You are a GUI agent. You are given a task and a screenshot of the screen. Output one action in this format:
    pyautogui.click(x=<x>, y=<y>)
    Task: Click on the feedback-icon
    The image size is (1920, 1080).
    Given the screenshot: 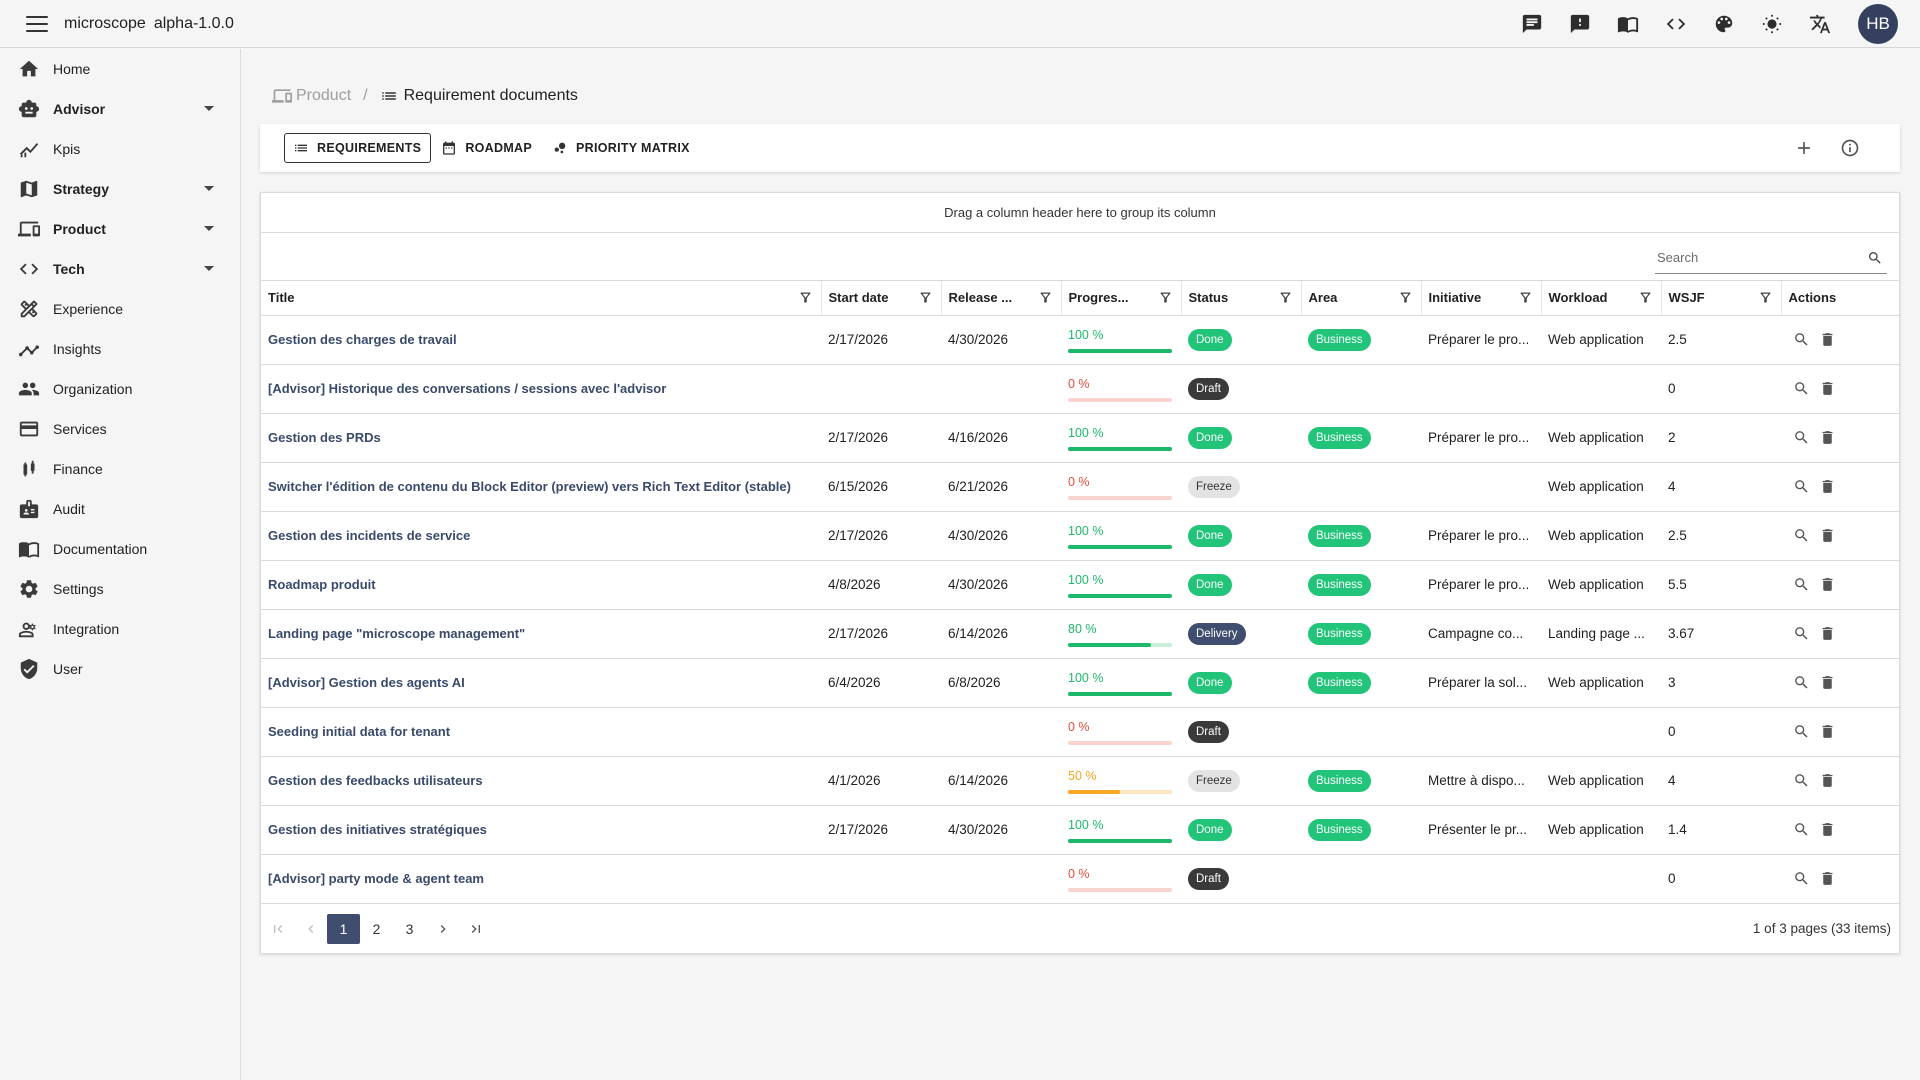 What is the action you would take?
    pyautogui.click(x=1580, y=24)
    